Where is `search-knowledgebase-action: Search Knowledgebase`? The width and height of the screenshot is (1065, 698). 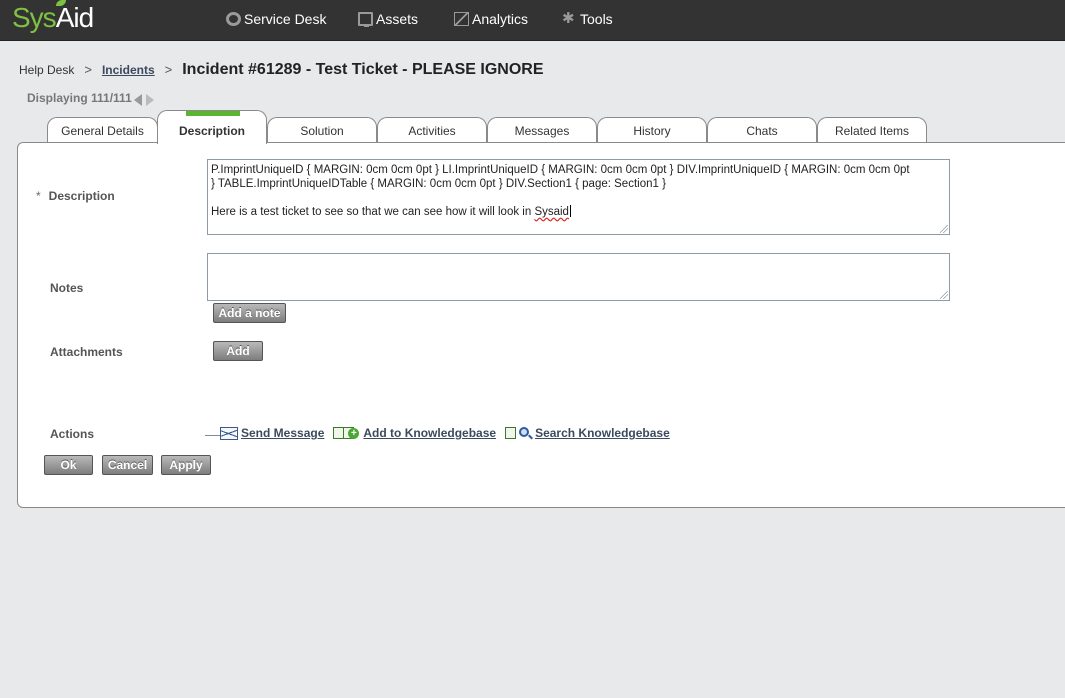 search-knowledgebase-action: Search Knowledgebase is located at coordinates (587, 433).